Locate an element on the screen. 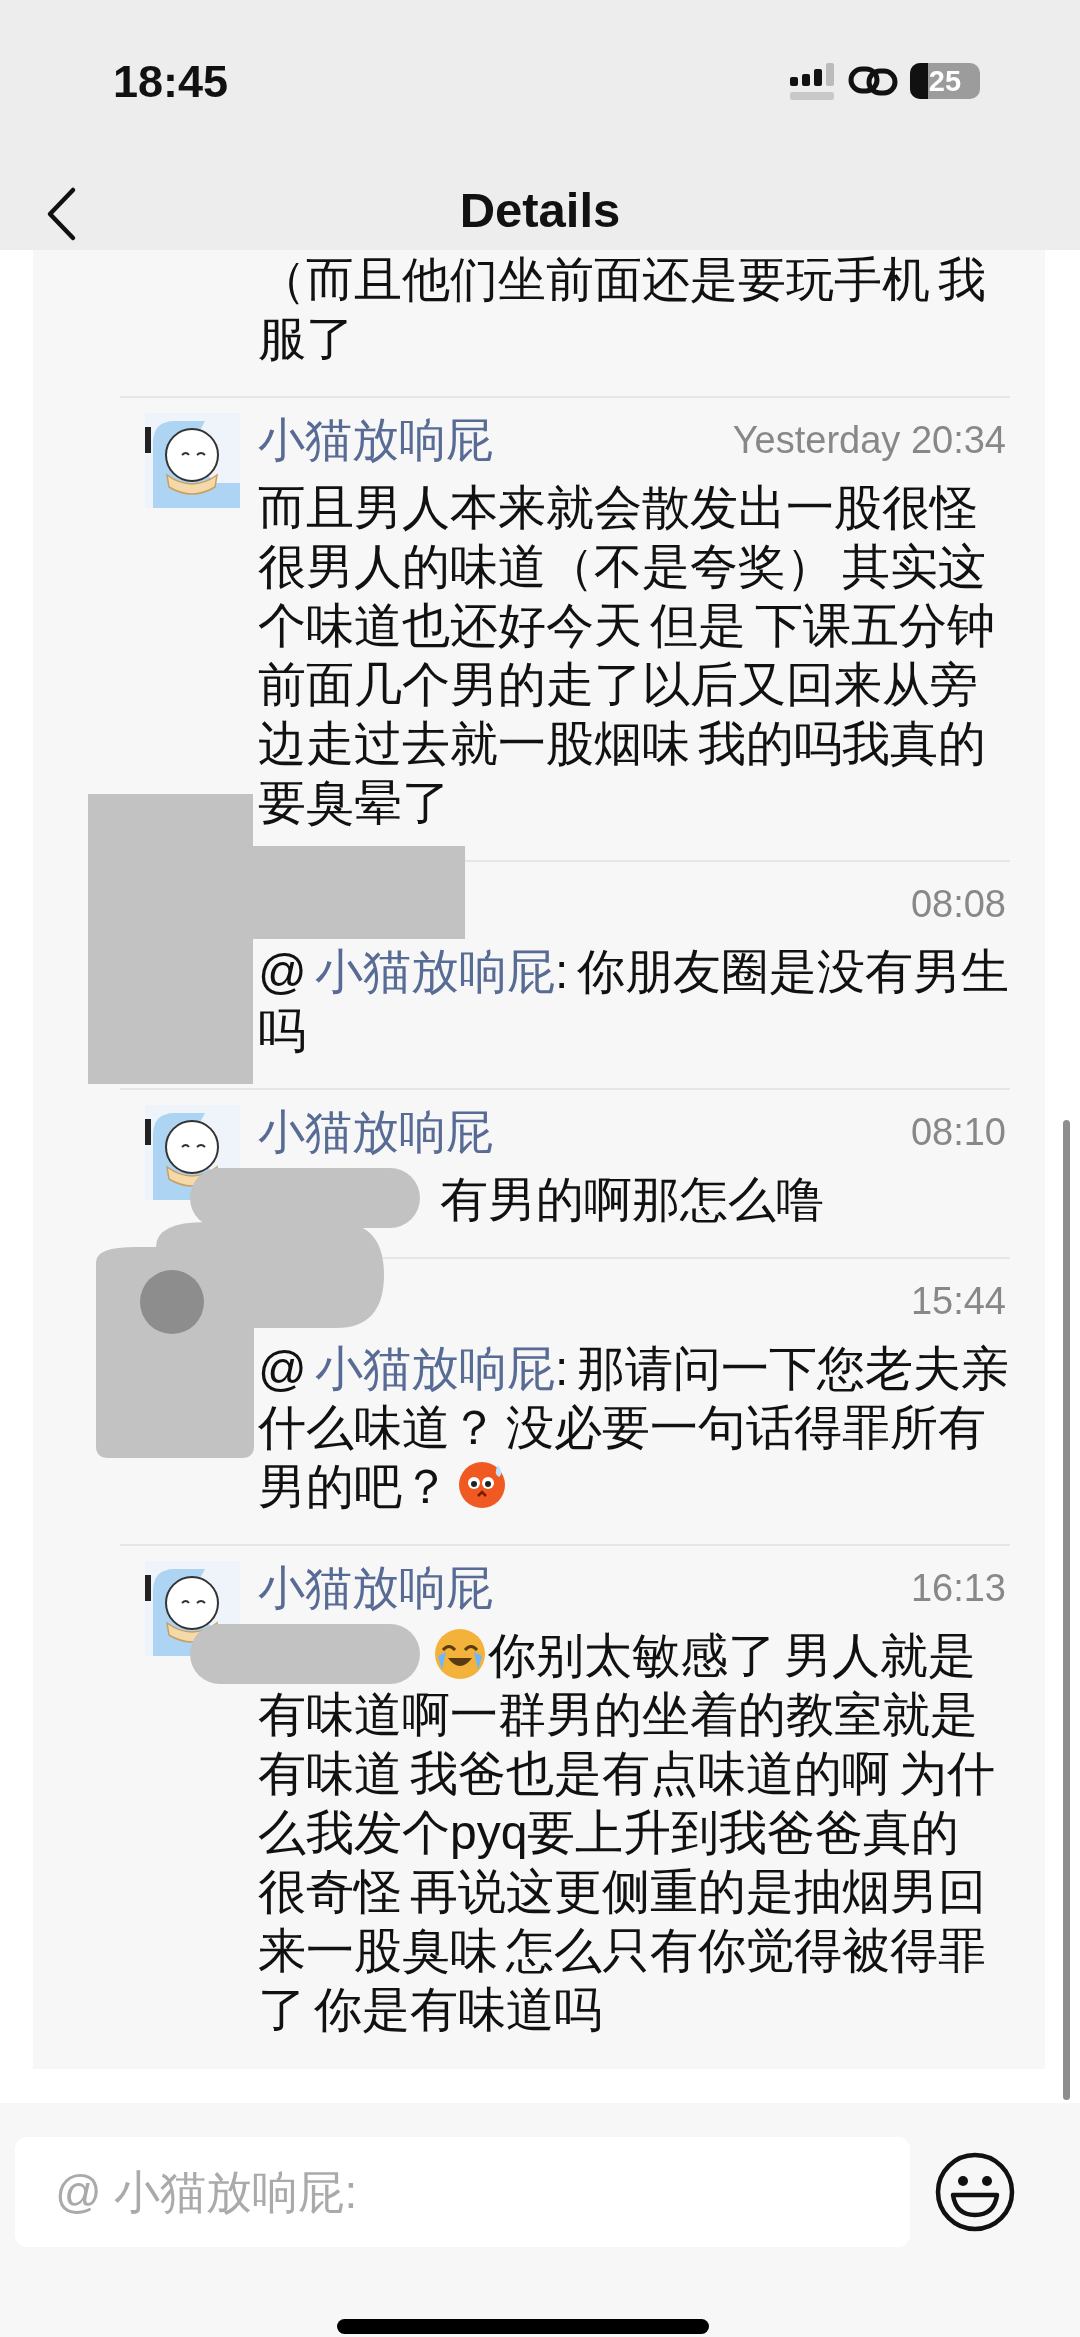 This screenshot has height=2337, width=1080. comment-time: 08:10 is located at coordinates (958, 1132).